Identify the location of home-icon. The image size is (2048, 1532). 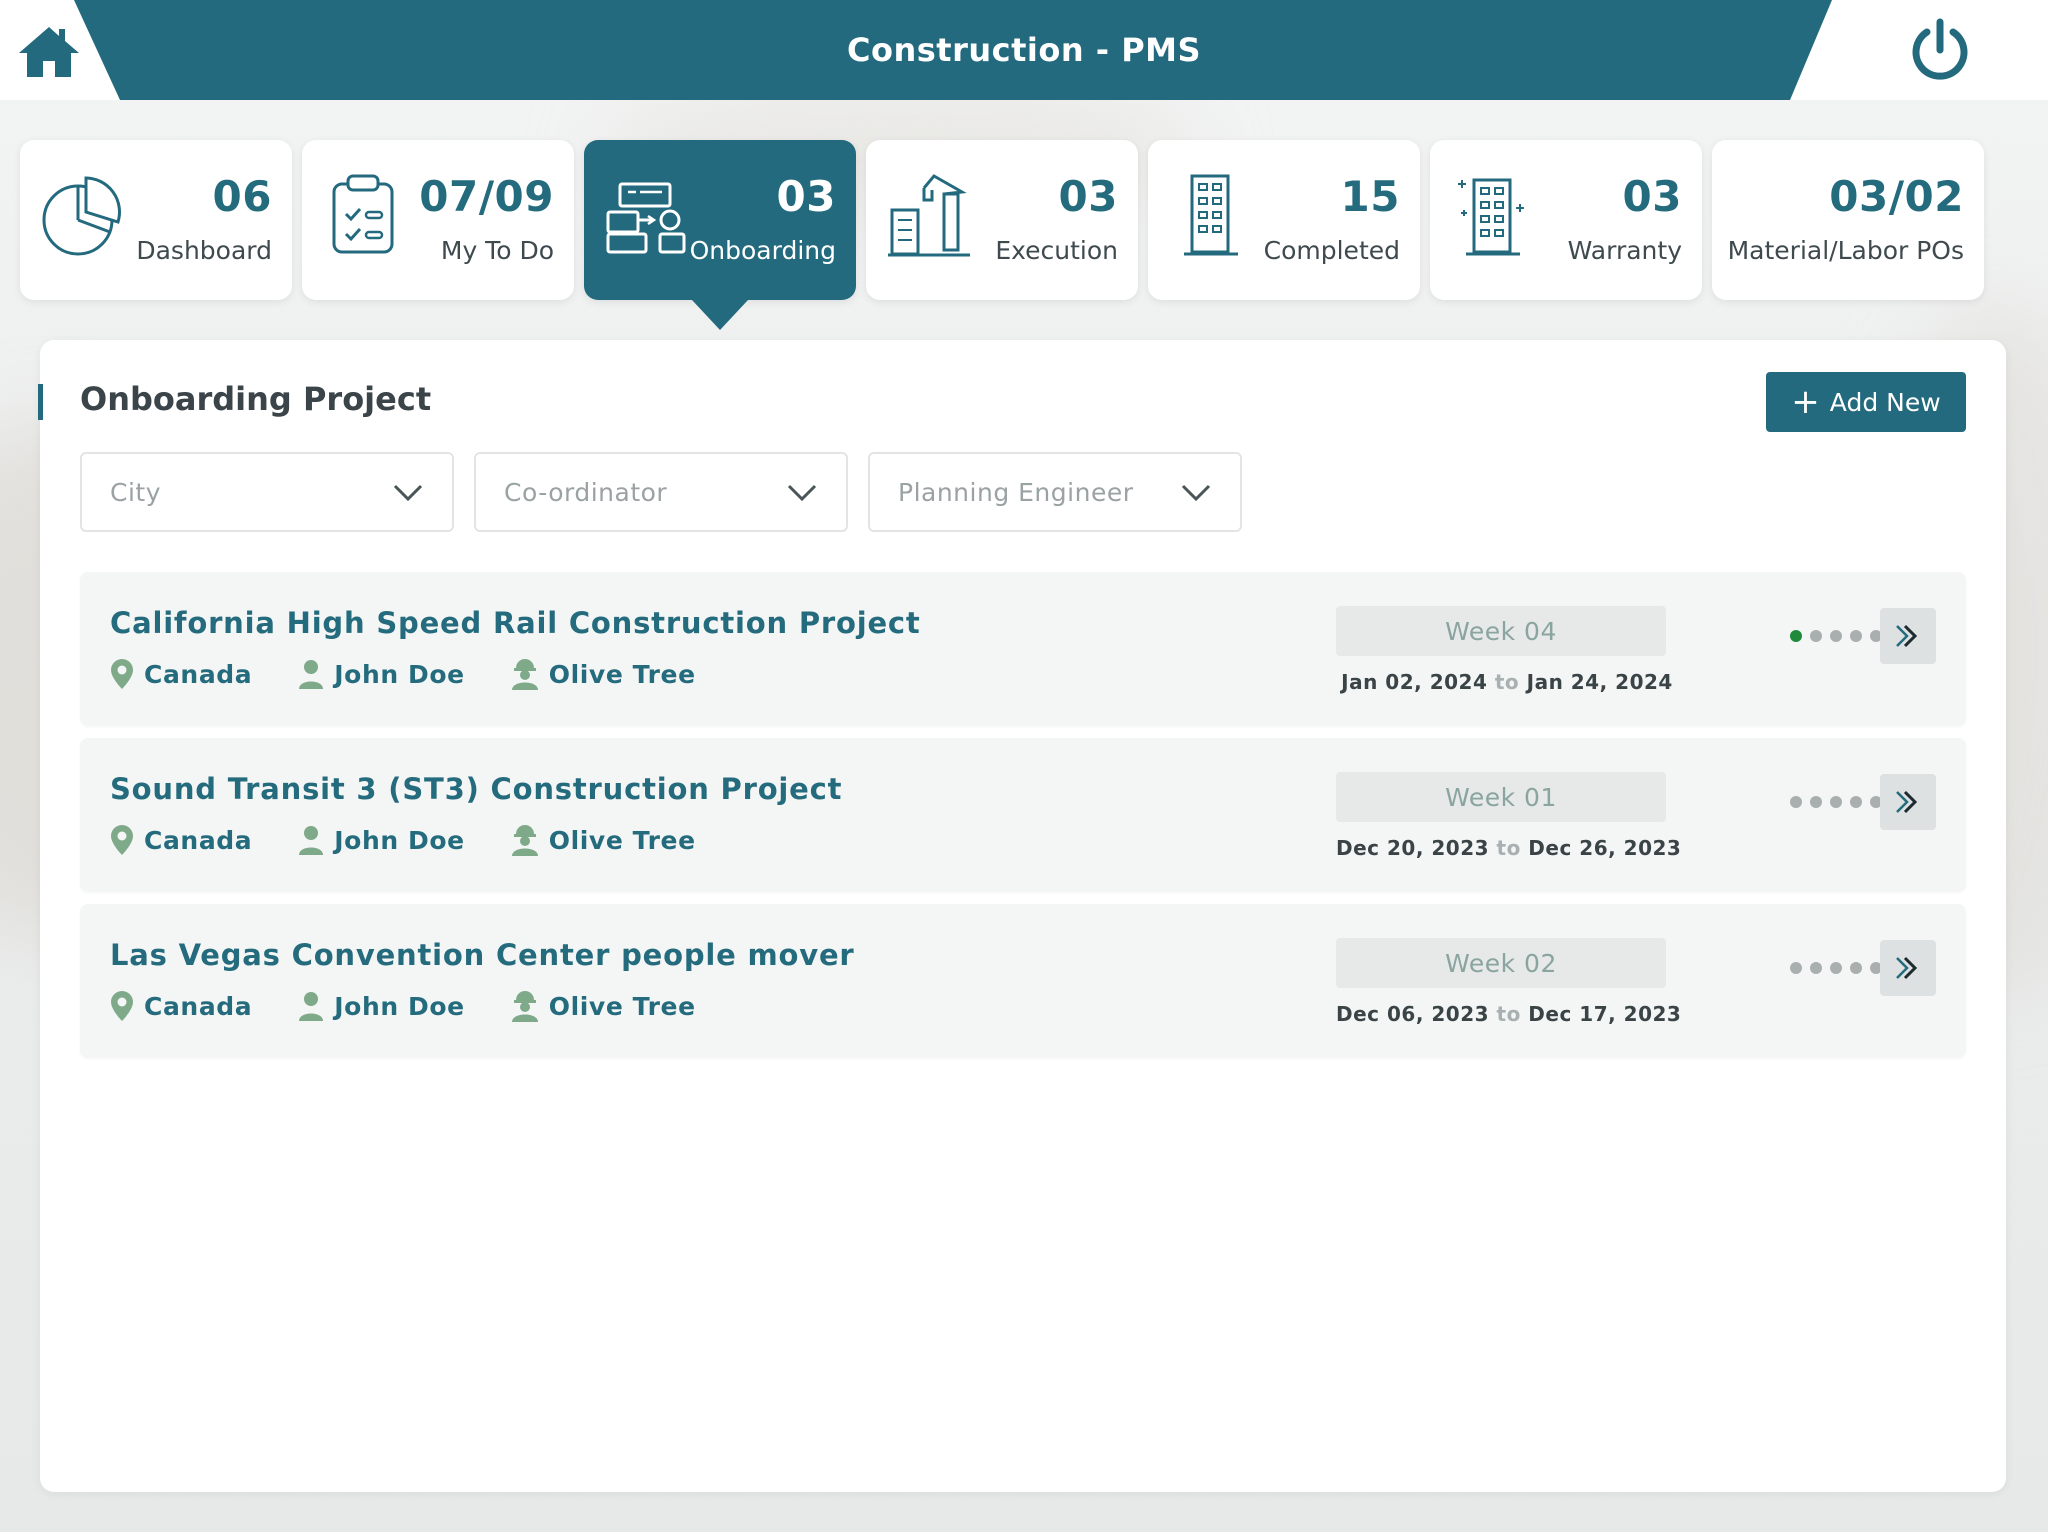
(49, 52).